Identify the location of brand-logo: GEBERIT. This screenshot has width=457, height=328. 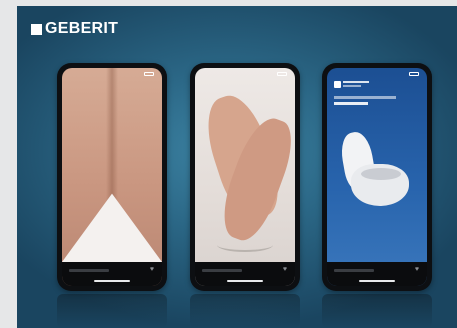
(74, 29).